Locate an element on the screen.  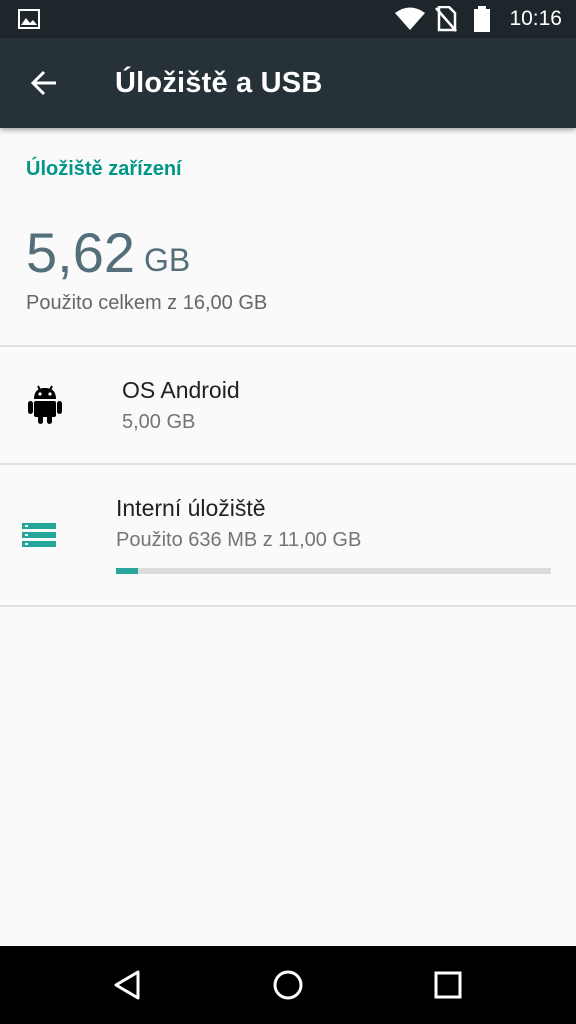
status-clock: 10:16 is located at coordinates (535, 18).